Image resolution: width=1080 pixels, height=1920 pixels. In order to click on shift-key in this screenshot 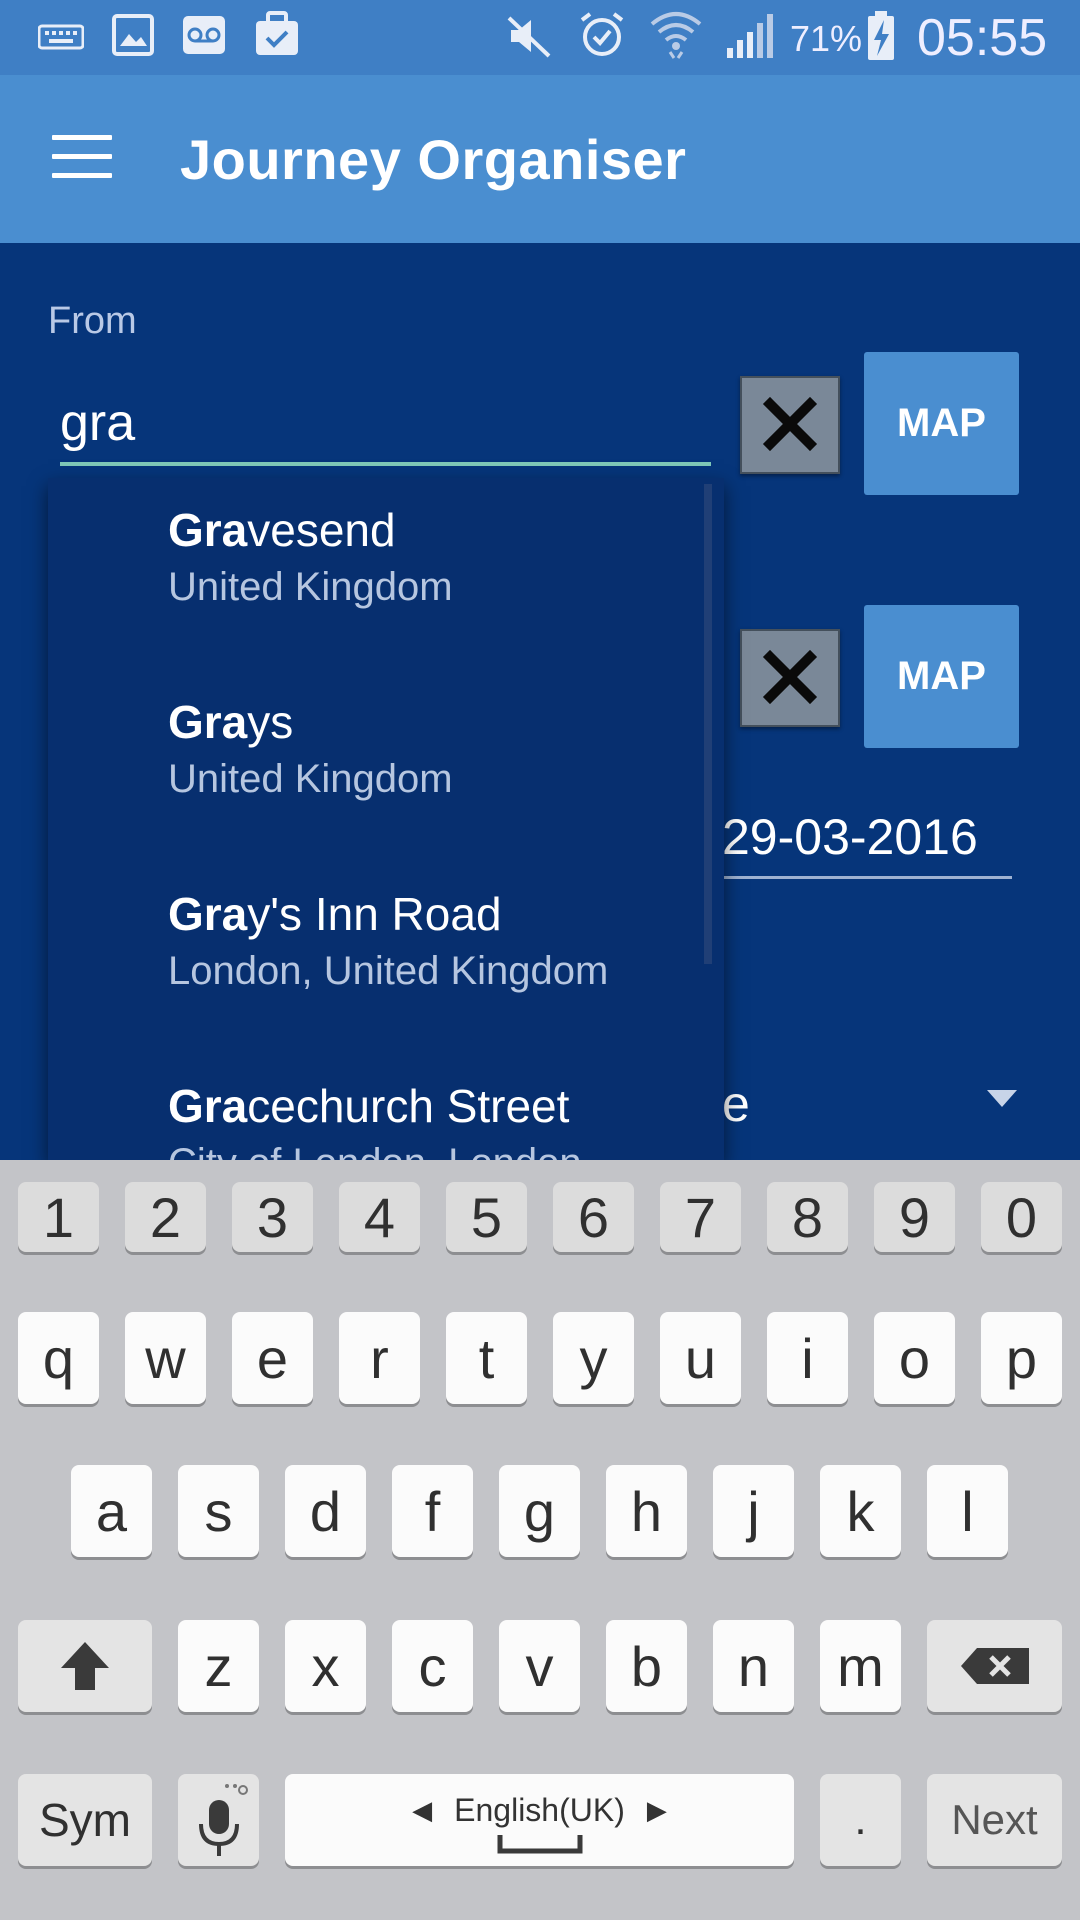, I will do `click(85, 1666)`.